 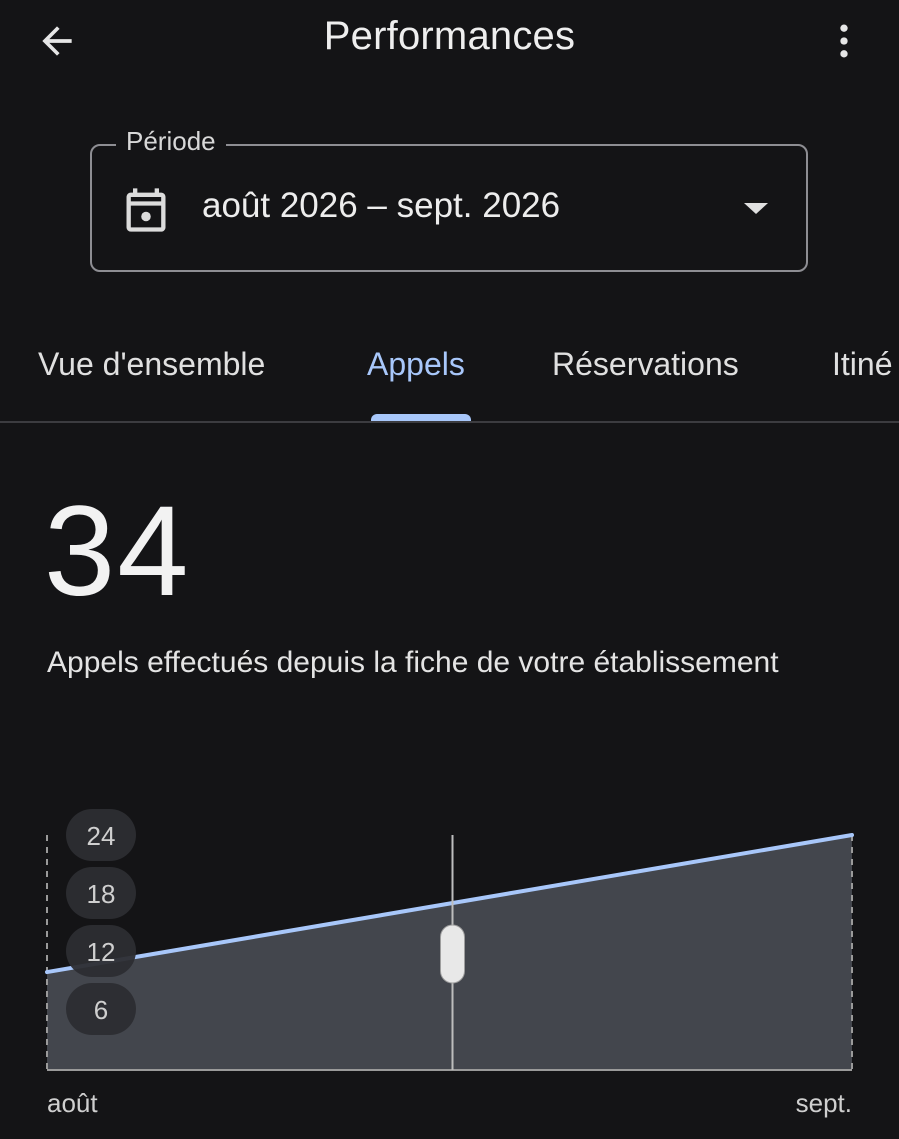 I want to click on tab-bookings: Réservations, so click(x=645, y=364).